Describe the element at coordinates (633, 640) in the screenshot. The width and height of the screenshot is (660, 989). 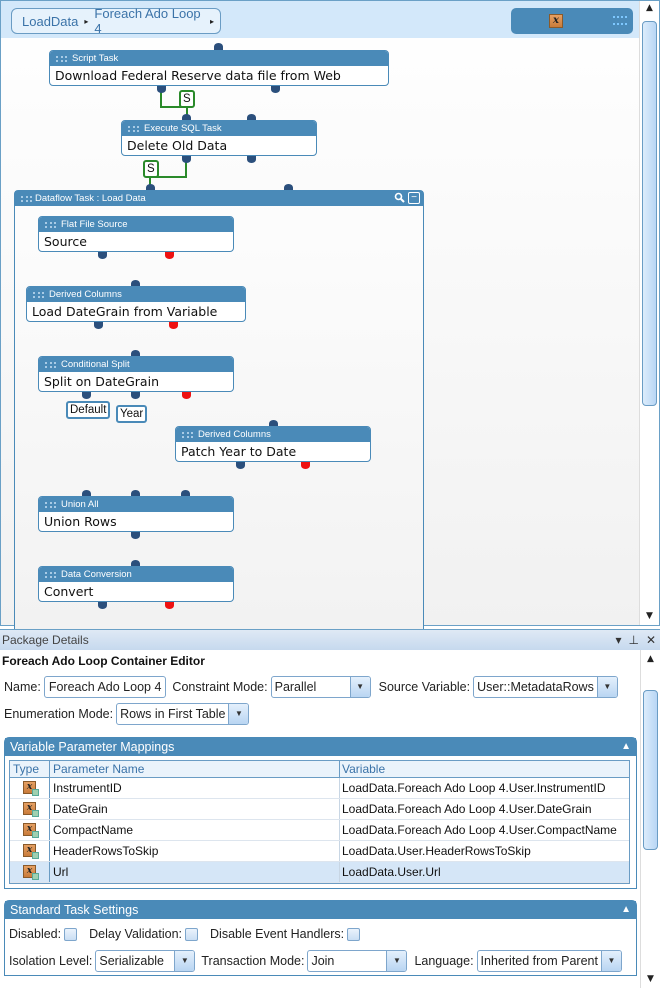
I see `pin-icon: ⊥` at that location.